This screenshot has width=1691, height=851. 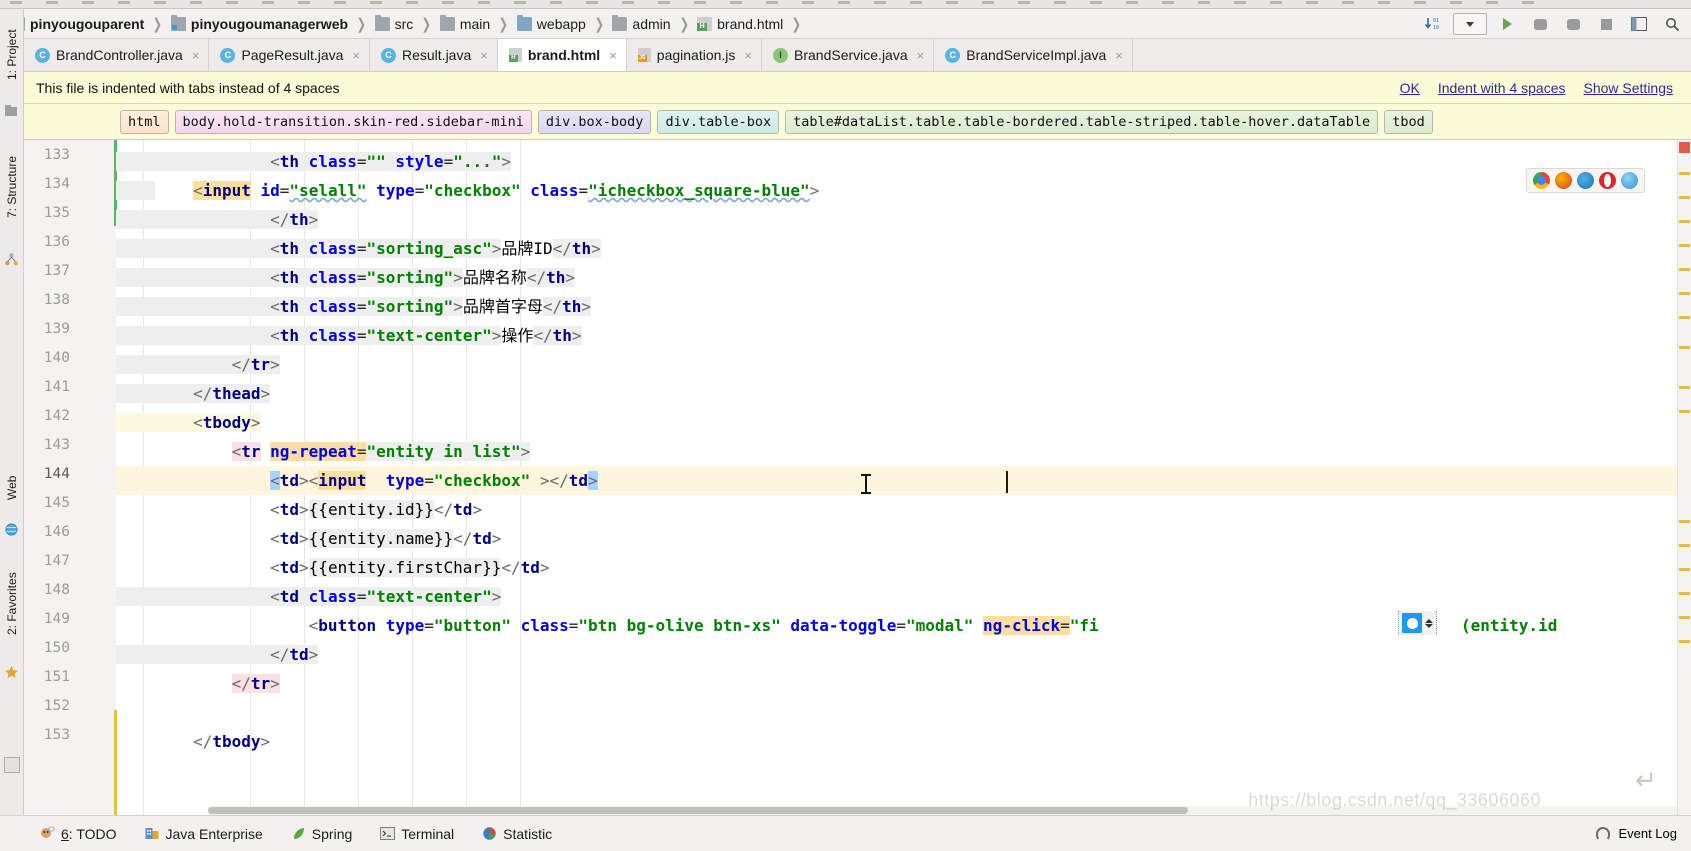 I want to click on debug-button, so click(x=1540, y=24).